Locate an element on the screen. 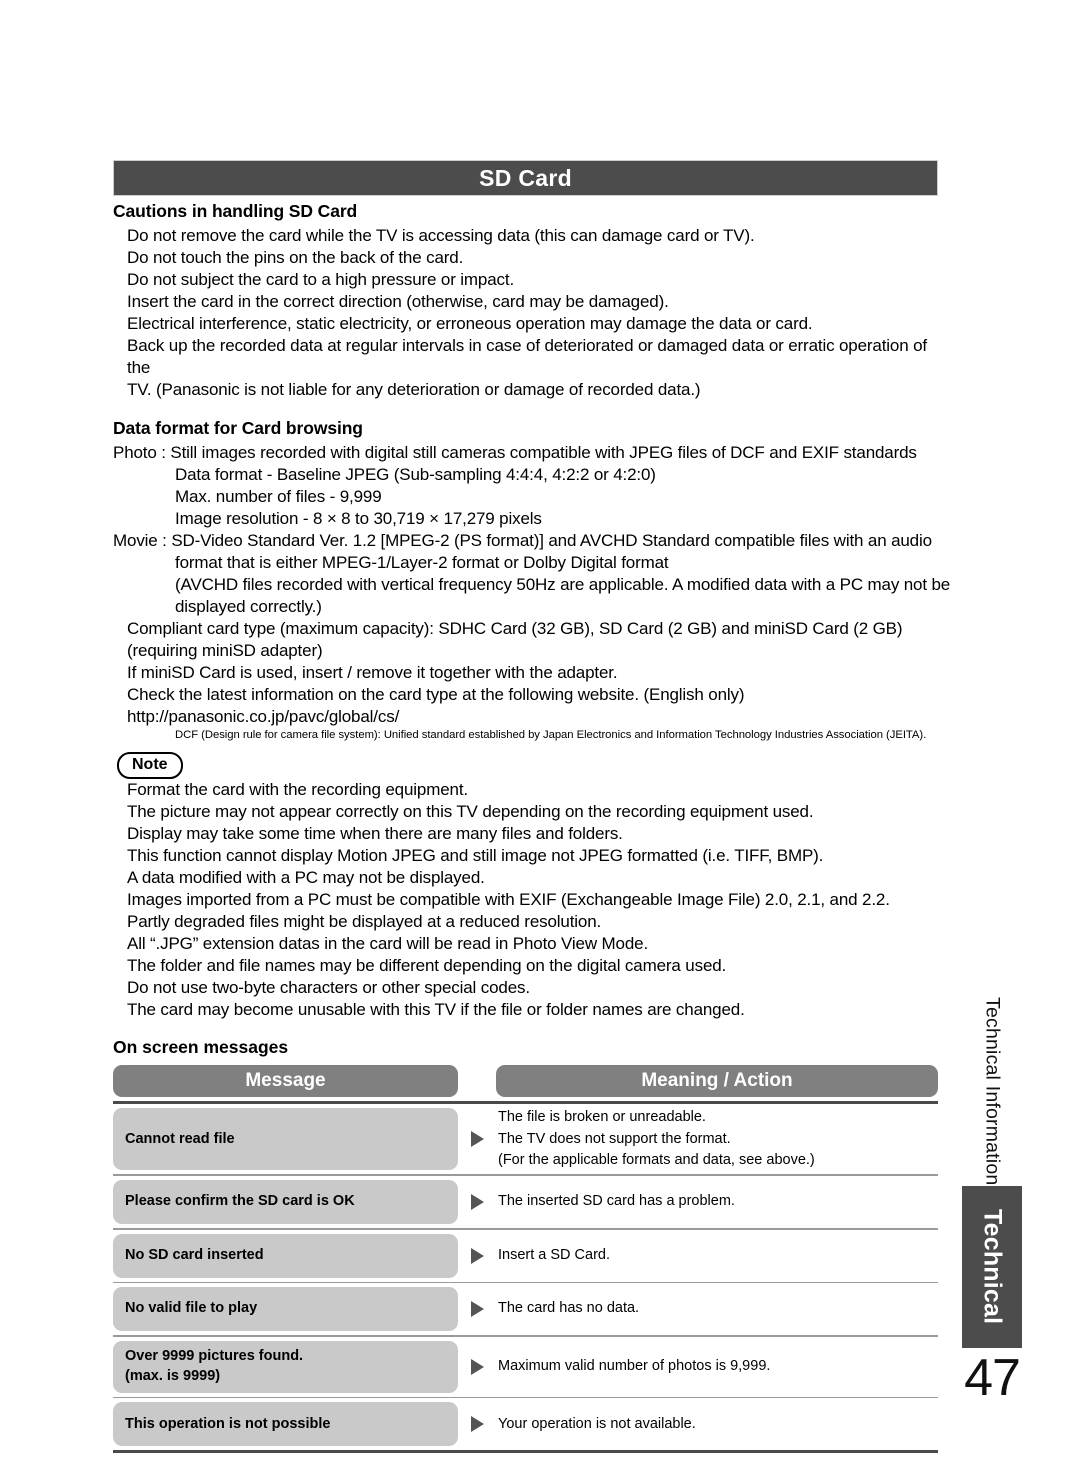 This screenshot has height=1478, width=1080. message-cell: No SD card inserted is located at coordinates (285, 1255).